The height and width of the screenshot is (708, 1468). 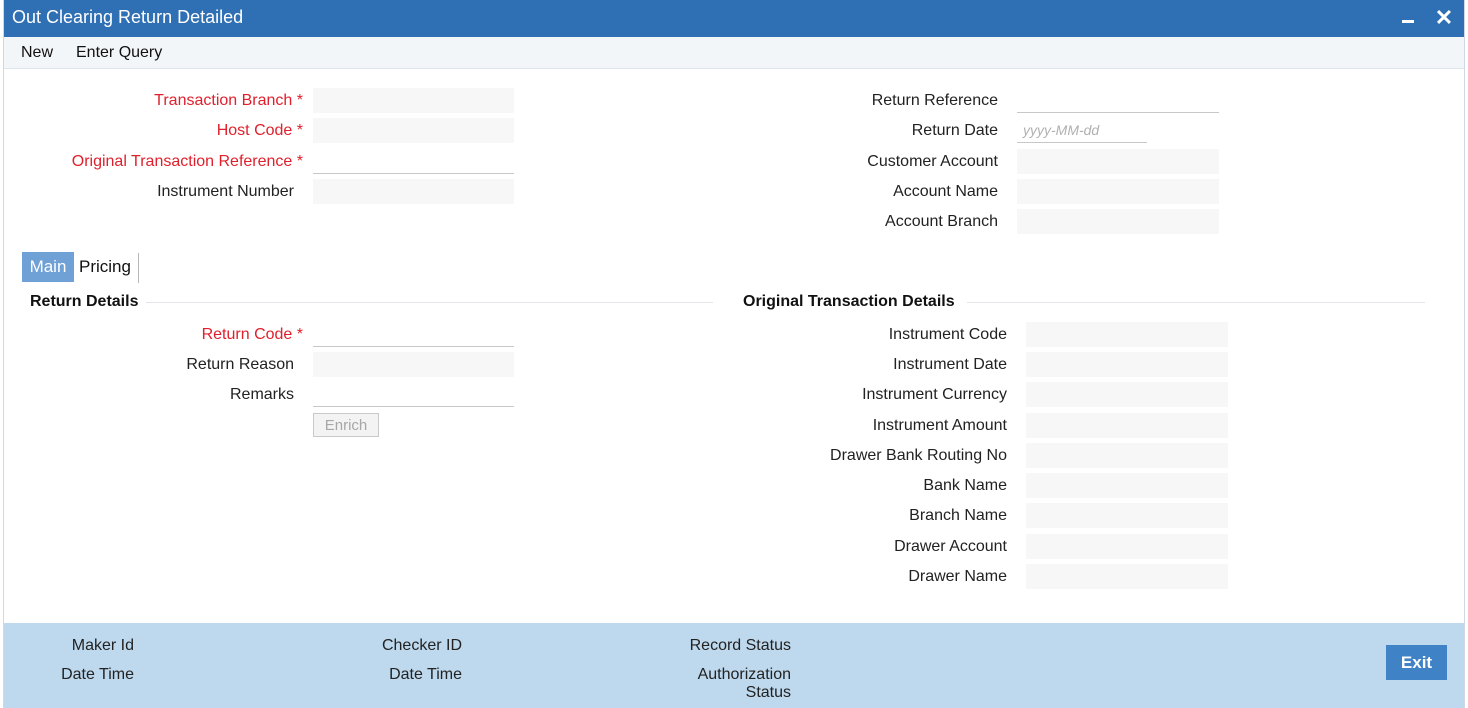 I want to click on checker-id-label: Checker ID, so click(x=421, y=645).